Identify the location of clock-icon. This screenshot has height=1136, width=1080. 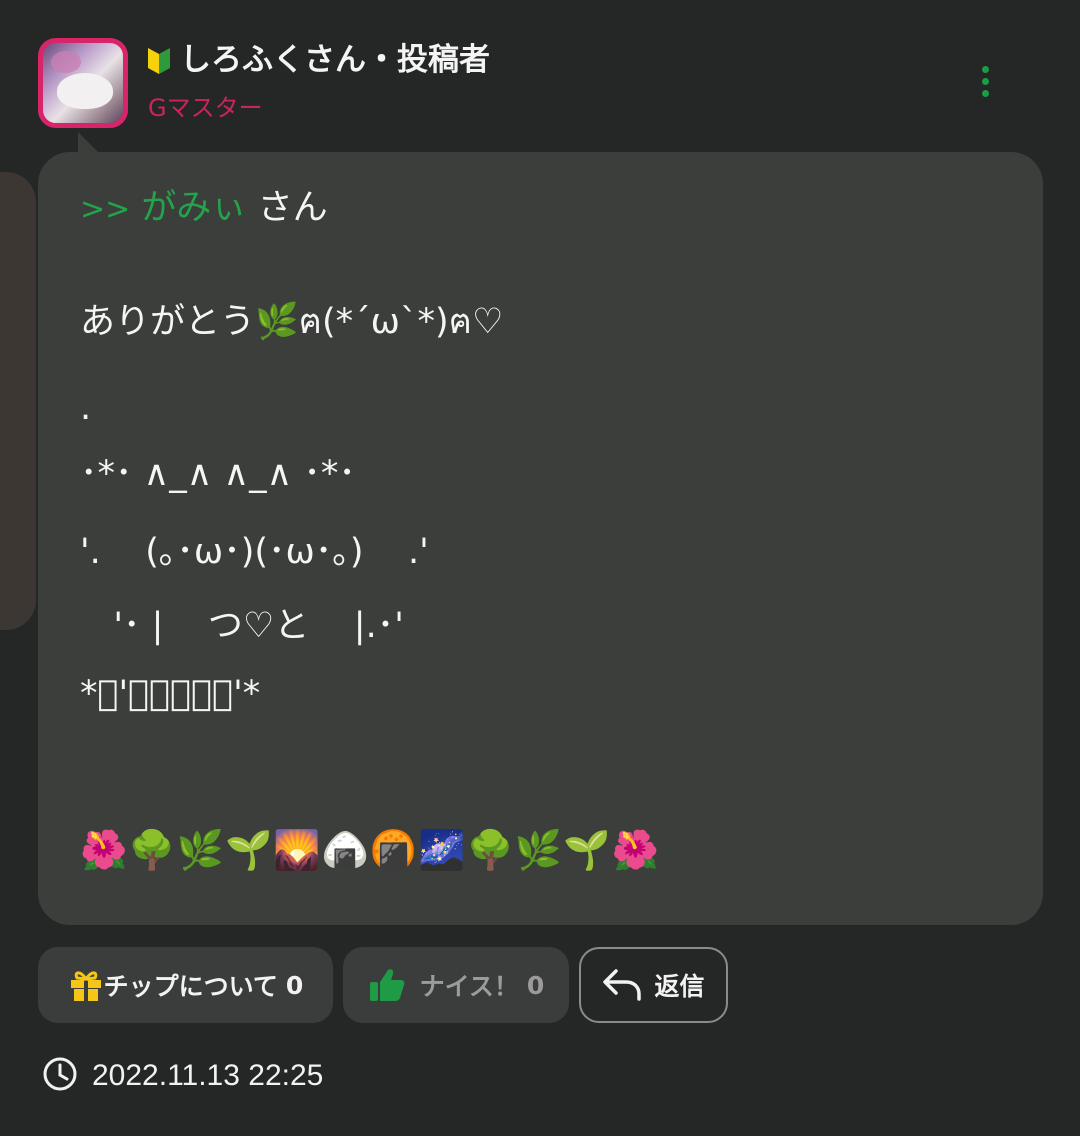
(60, 1074).